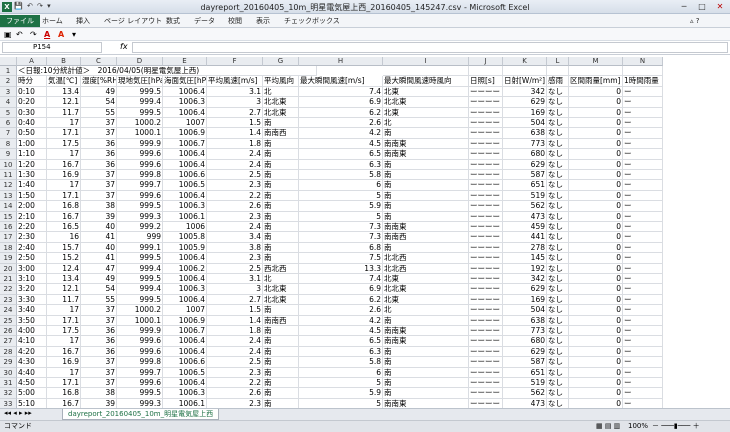 This screenshot has width=730, height=432. I want to click on table-cell: 3.4, so click(235, 237).